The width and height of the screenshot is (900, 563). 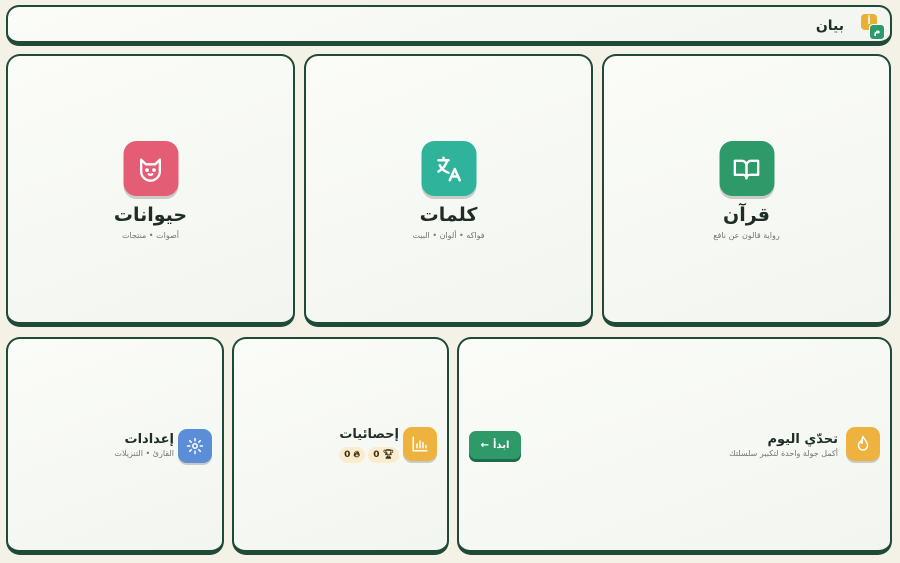 I want to click on start-button: ابدأ ←, so click(x=495, y=445).